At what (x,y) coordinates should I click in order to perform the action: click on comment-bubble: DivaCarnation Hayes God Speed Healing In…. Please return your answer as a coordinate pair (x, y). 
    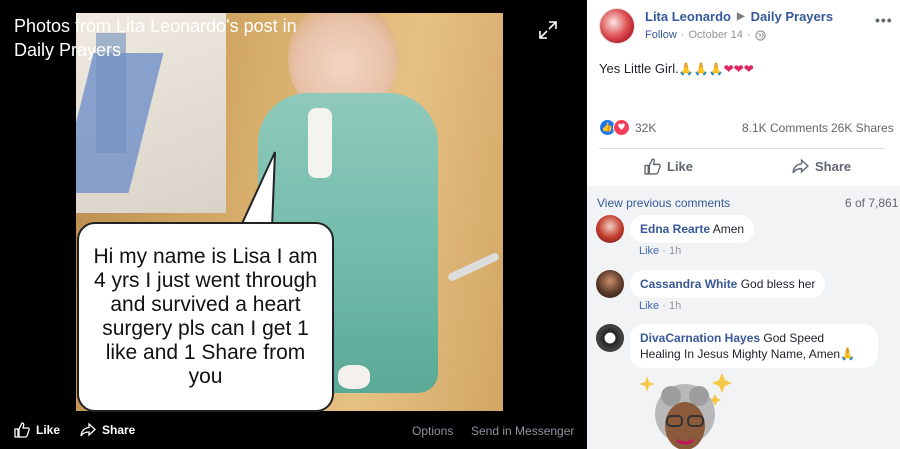
    Looking at the image, I should click on (754, 346).